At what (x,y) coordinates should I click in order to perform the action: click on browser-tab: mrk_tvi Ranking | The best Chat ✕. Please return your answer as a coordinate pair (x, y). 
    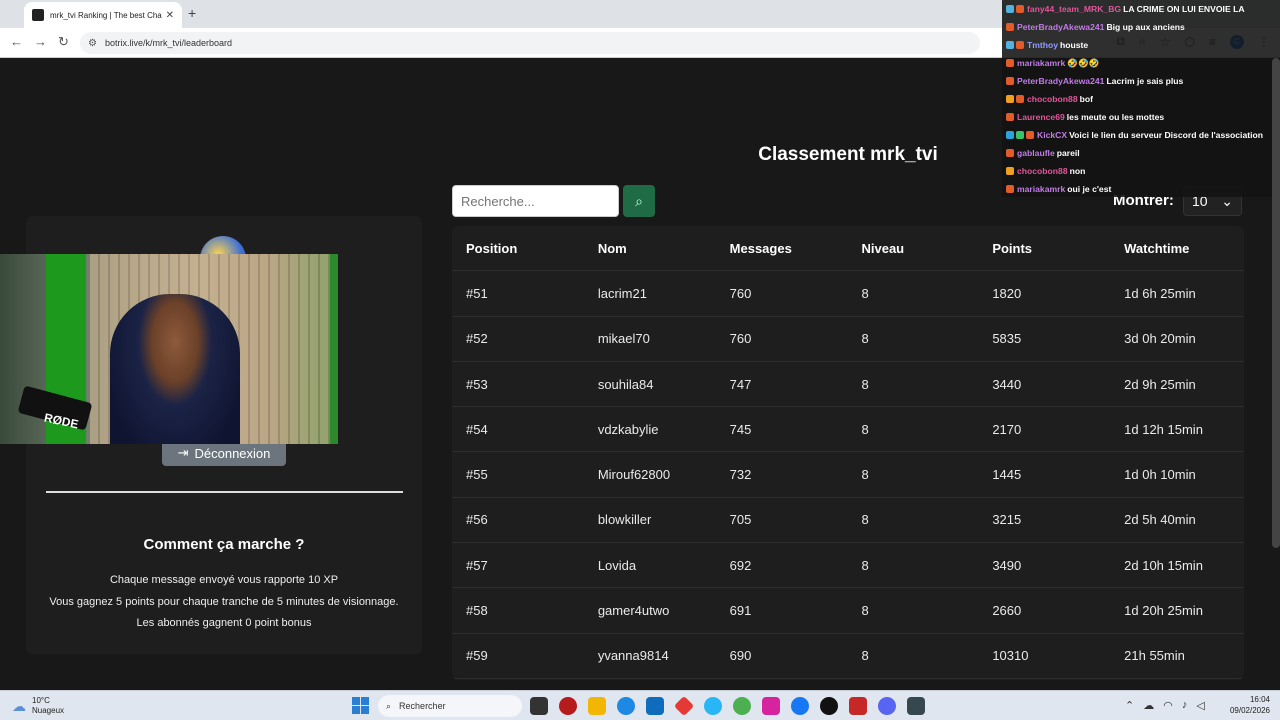
    Looking at the image, I should click on (103, 15).